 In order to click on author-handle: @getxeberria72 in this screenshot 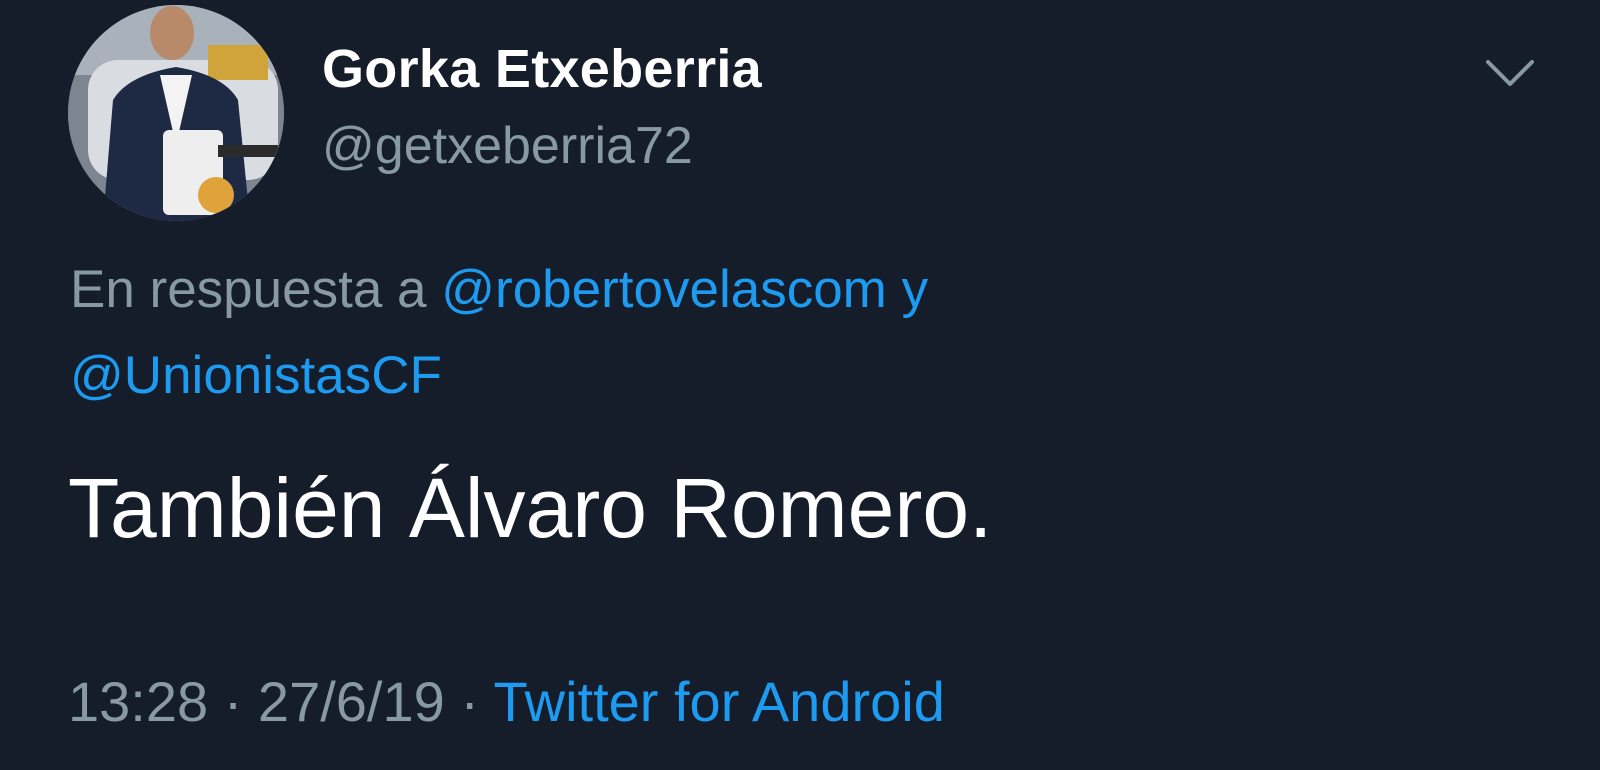, I will do `click(507, 146)`.